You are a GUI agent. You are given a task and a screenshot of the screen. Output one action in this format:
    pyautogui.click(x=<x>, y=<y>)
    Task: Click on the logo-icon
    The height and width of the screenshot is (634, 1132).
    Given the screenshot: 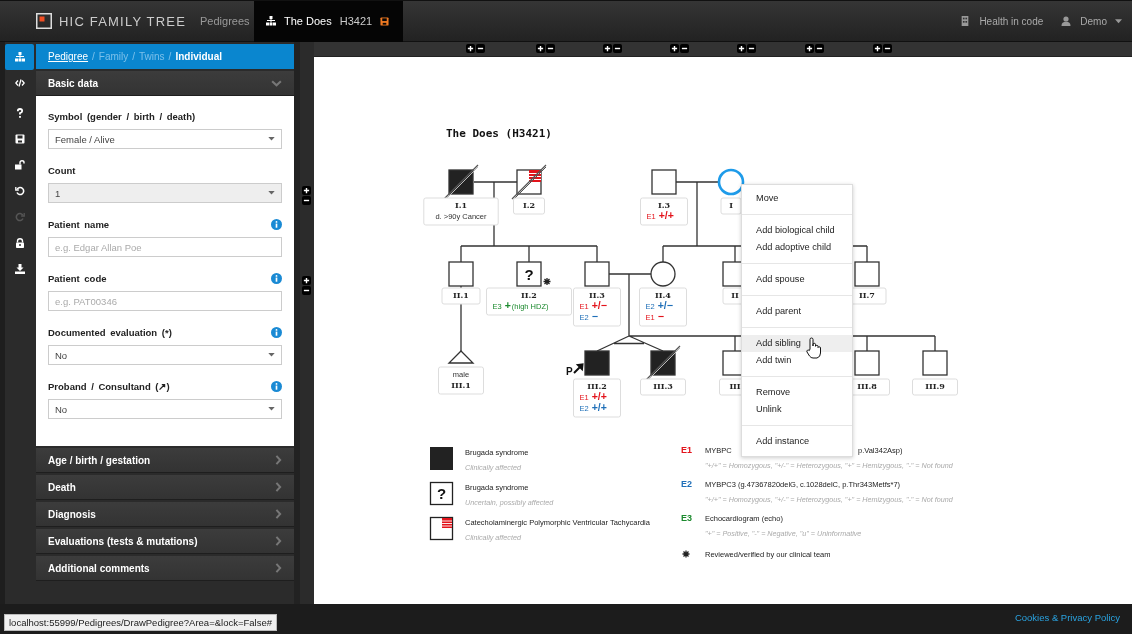 What is the action you would take?
    pyautogui.click(x=44, y=21)
    